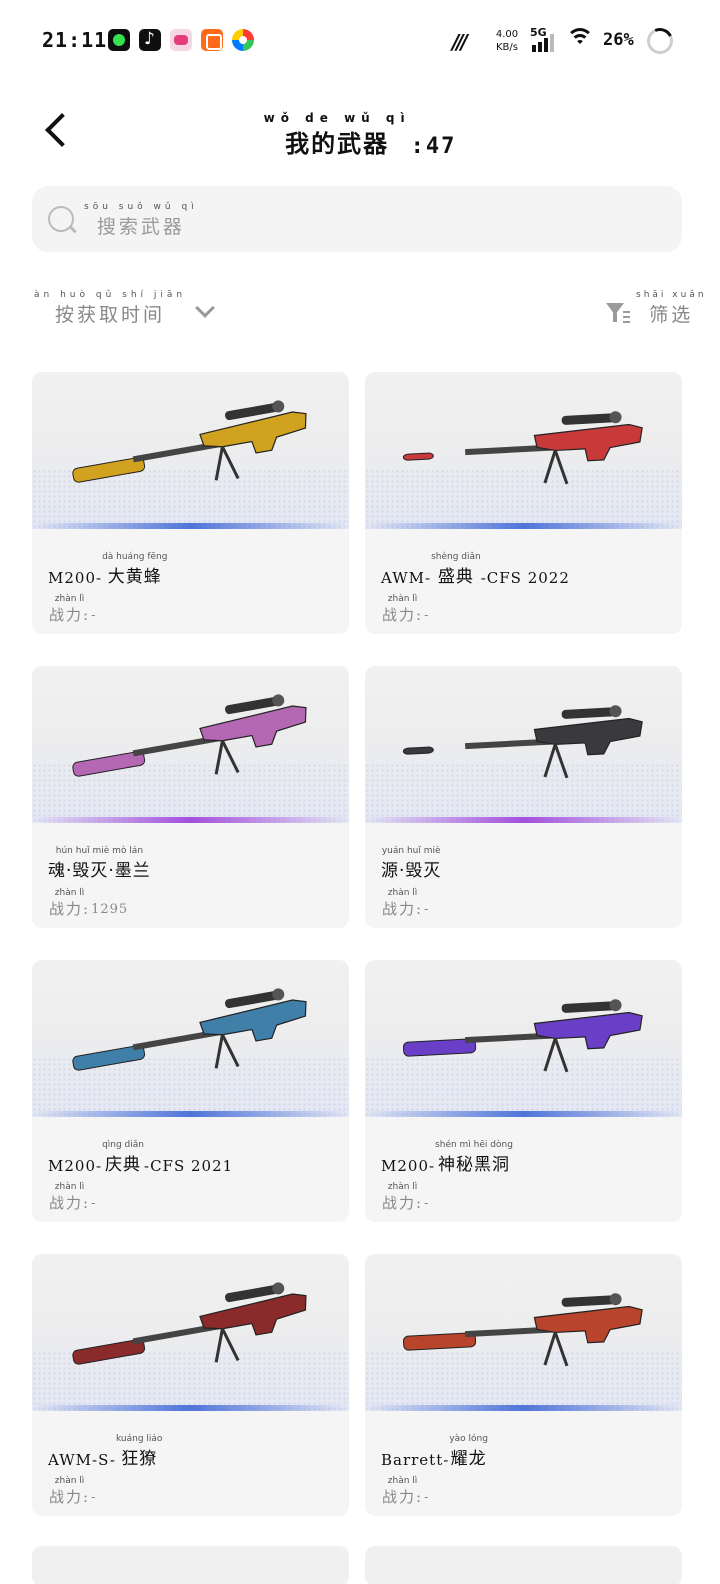 The width and height of the screenshot is (720, 1584). I want to click on battery-icon, so click(660, 41).